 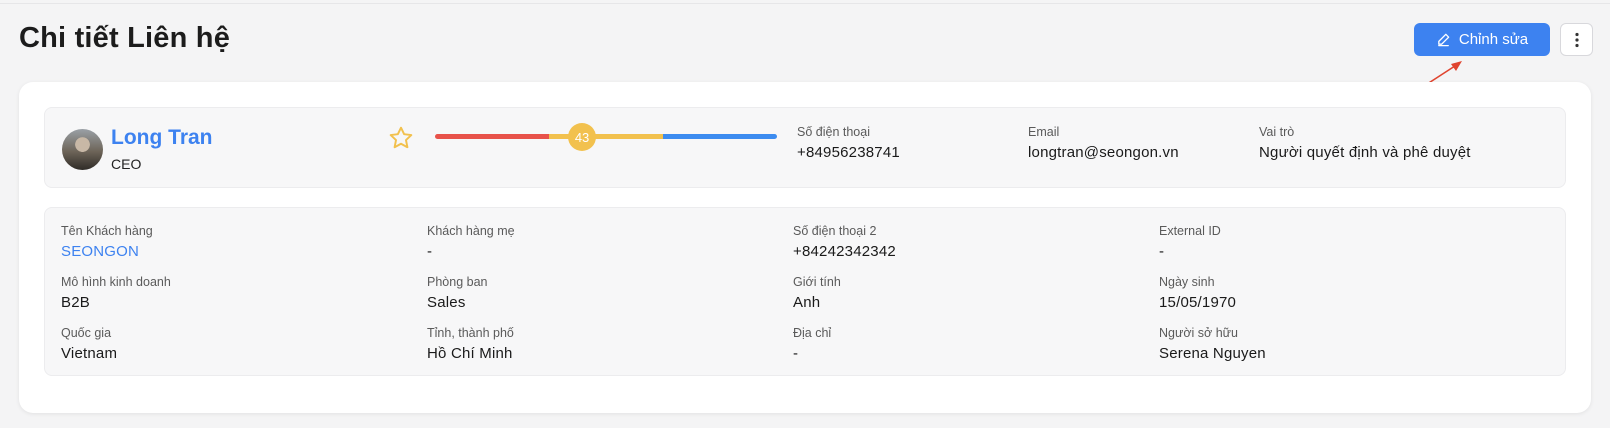 I want to click on header-divider, so click(x=805, y=3).